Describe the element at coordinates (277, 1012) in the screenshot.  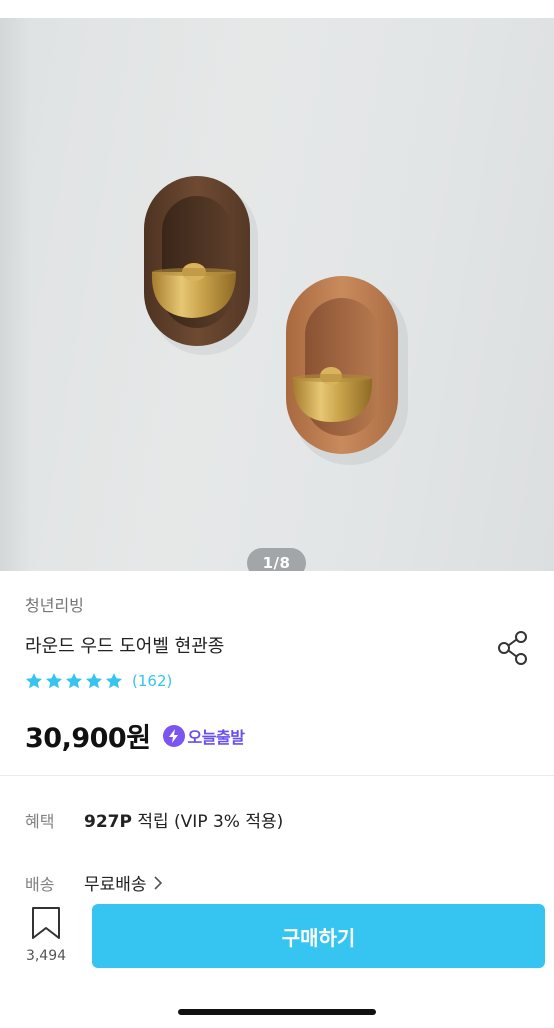
I see `home-indicator` at that location.